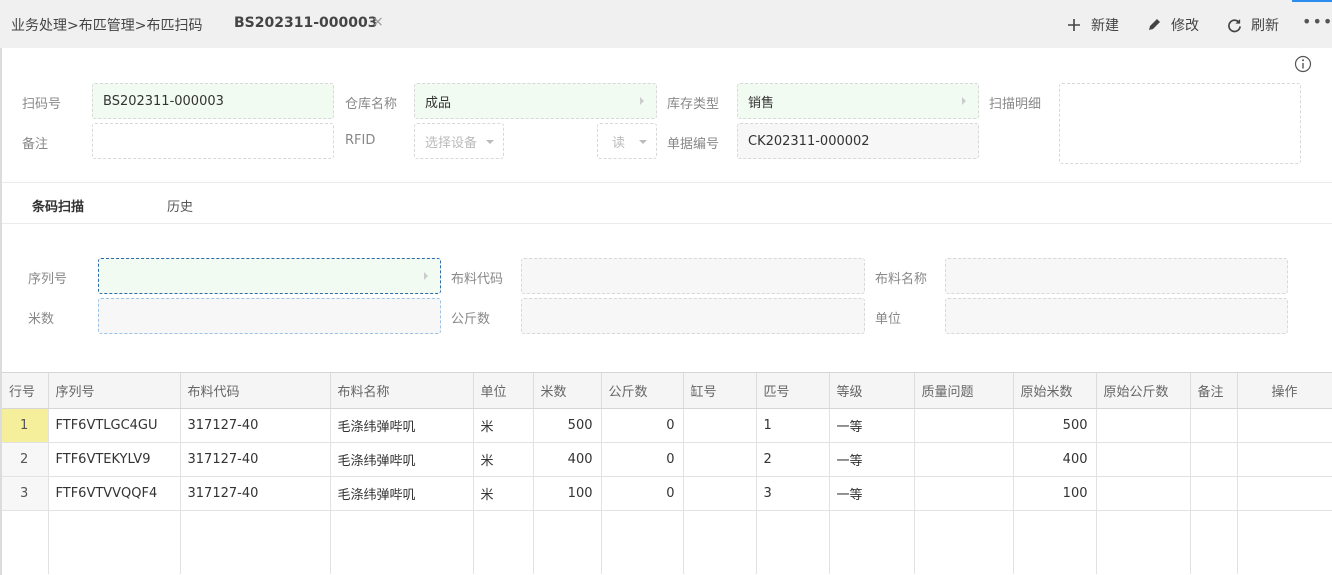 Image resolution: width=1332 pixels, height=575 pixels. Describe the element at coordinates (1116, 316) in the screenshot. I see `unit-field` at that location.